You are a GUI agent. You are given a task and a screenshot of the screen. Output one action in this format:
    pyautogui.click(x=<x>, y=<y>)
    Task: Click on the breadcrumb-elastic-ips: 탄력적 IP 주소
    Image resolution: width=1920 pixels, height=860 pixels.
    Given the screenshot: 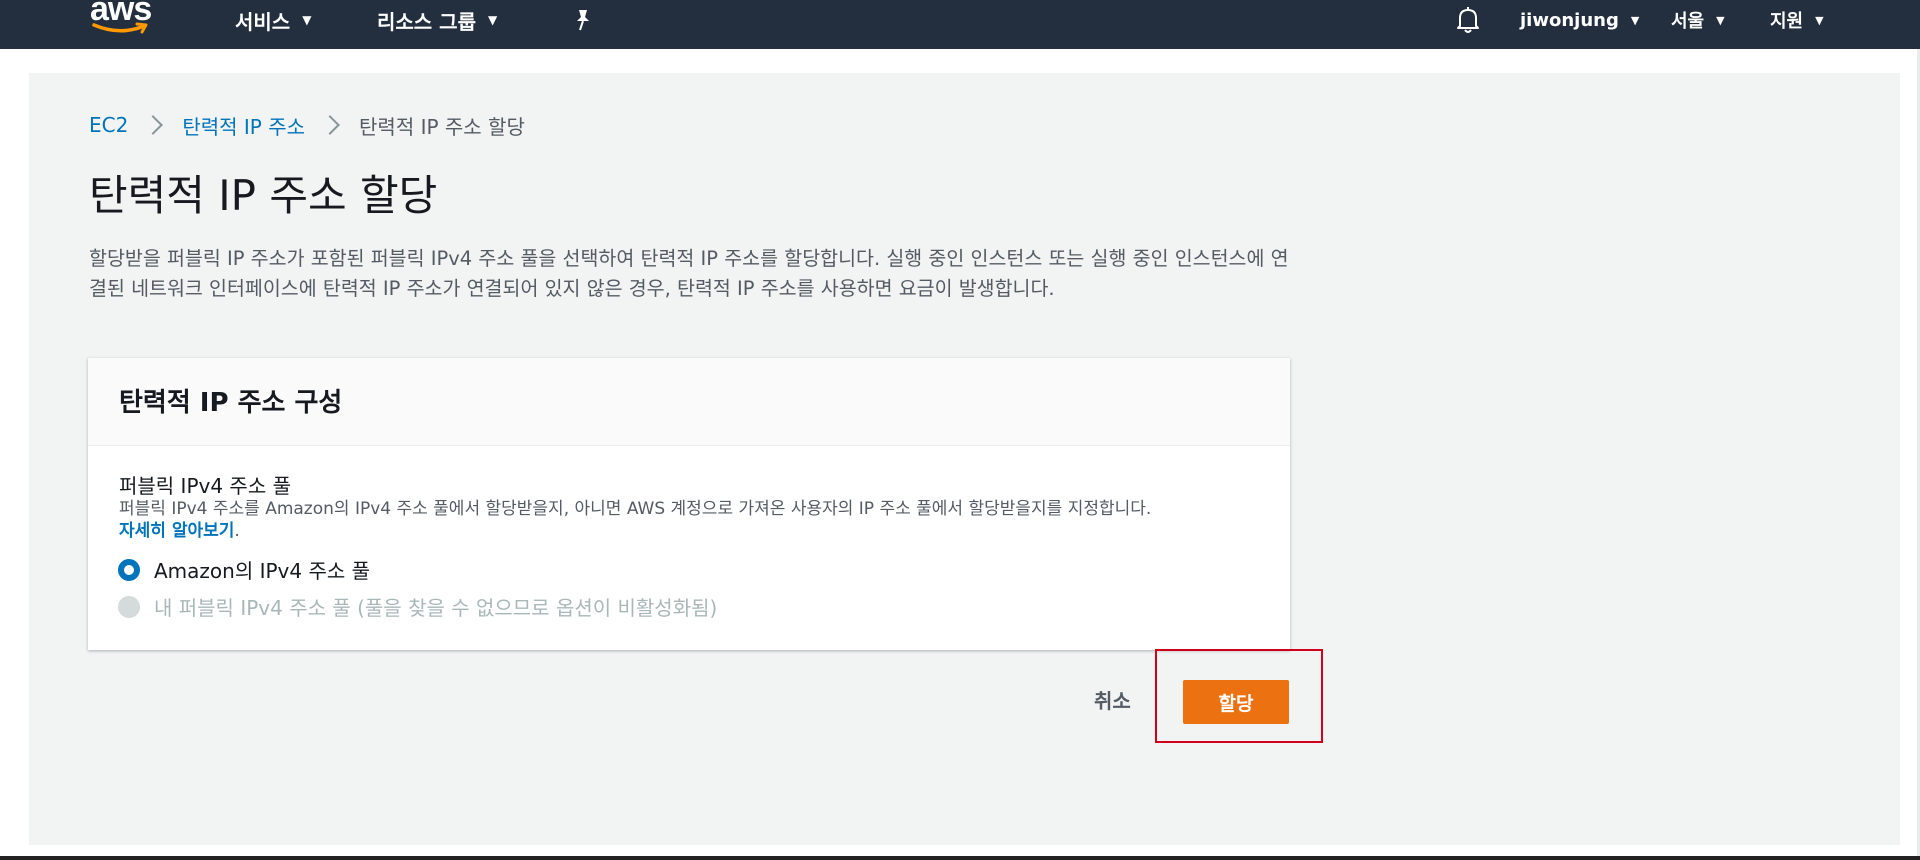 What is the action you would take?
    pyautogui.click(x=243, y=125)
    